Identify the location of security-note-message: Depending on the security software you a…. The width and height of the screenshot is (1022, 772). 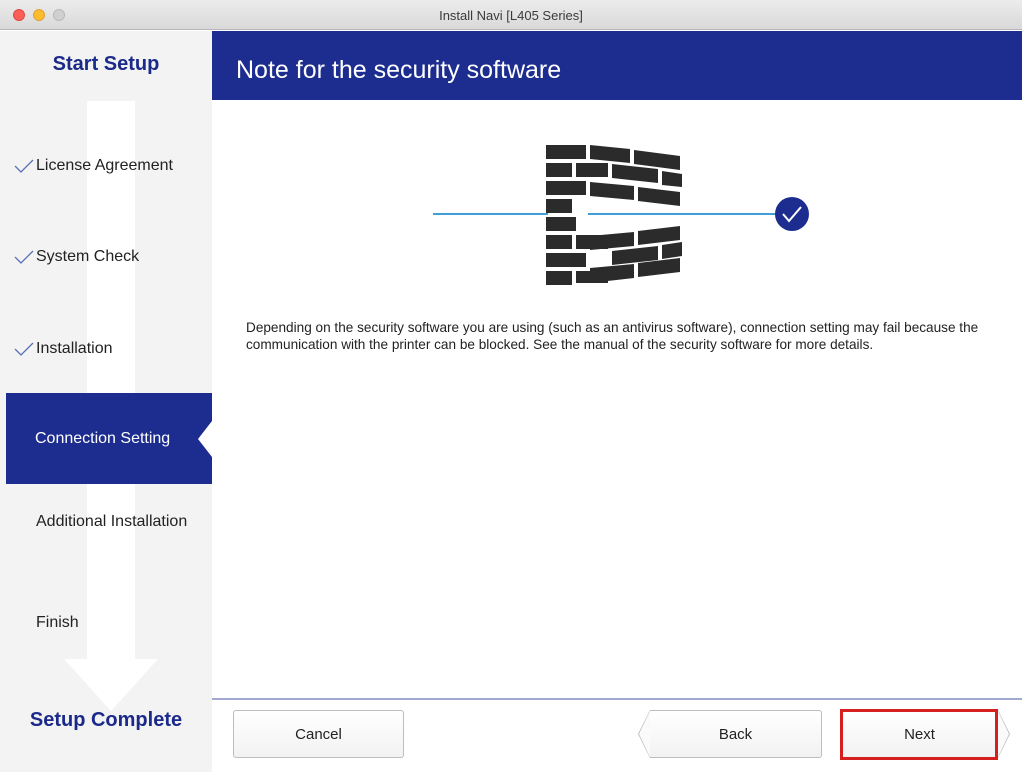
(612, 336).